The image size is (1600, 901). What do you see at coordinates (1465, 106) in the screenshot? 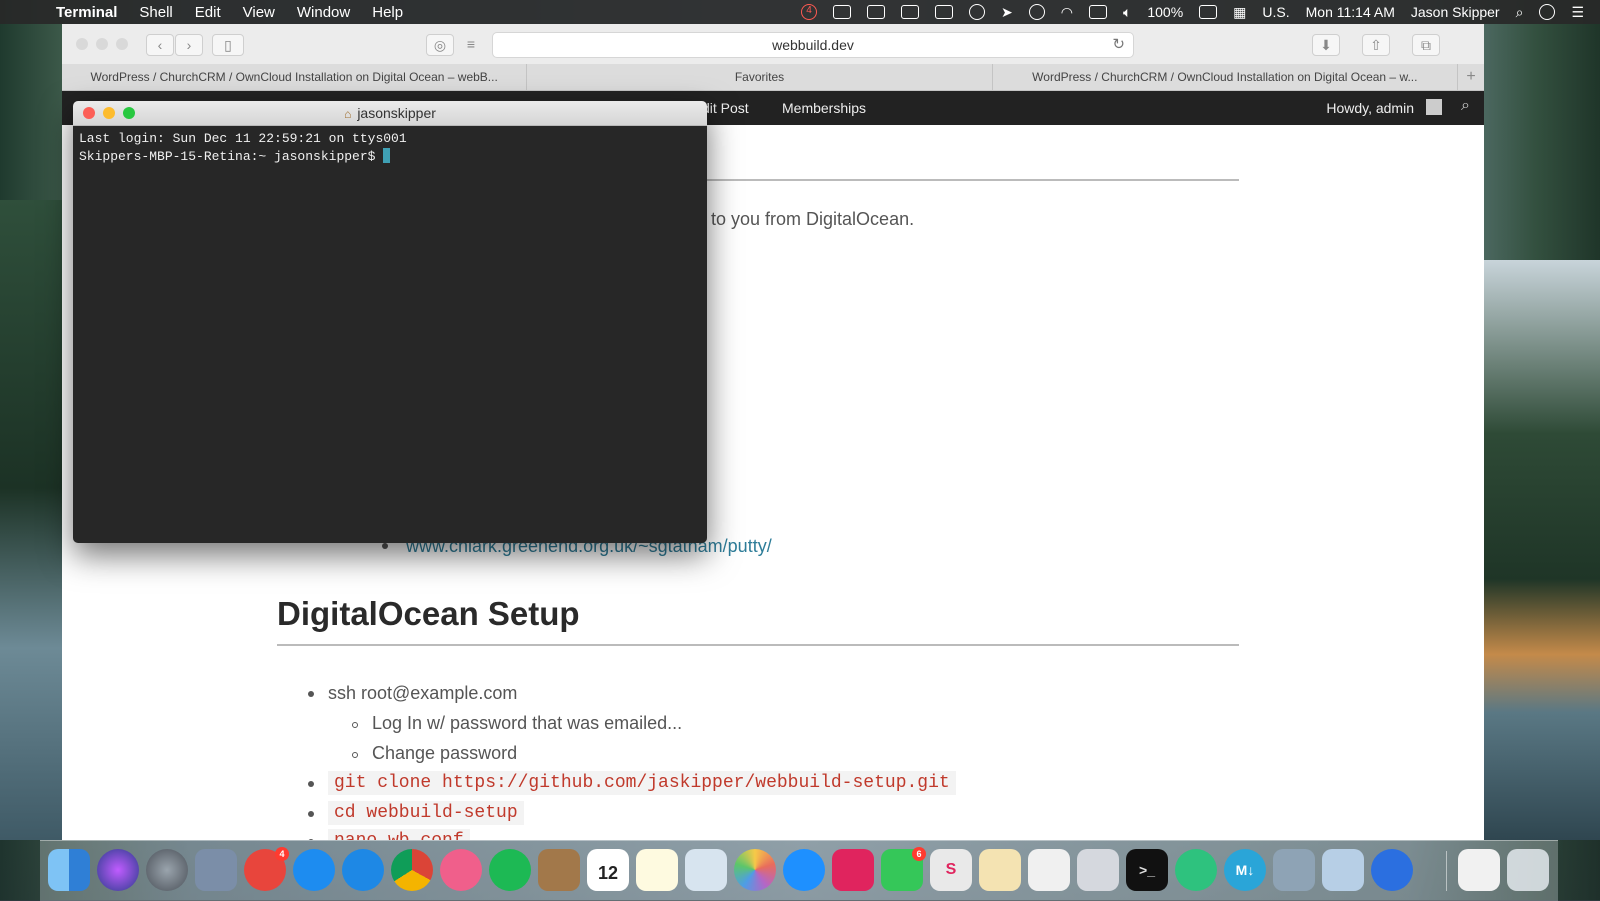
I see `search-icon: ⌕` at bounding box center [1465, 106].